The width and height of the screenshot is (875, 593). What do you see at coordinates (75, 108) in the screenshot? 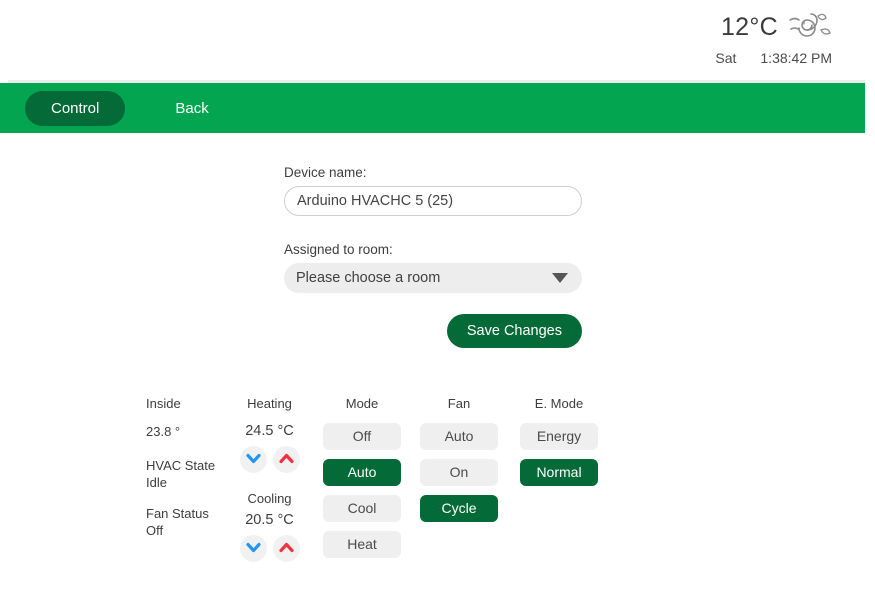
I see `tab-control: Control` at bounding box center [75, 108].